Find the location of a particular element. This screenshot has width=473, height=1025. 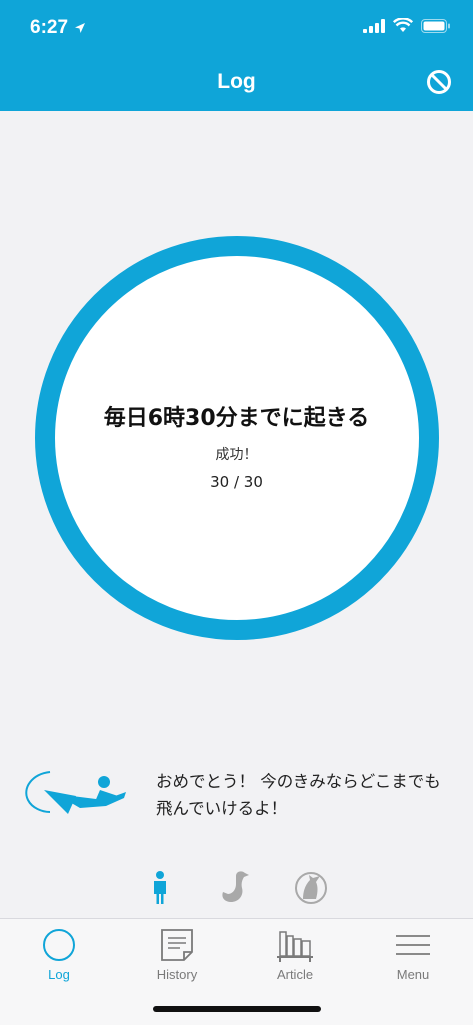

status-time-text: 6:27 is located at coordinates (49, 27).